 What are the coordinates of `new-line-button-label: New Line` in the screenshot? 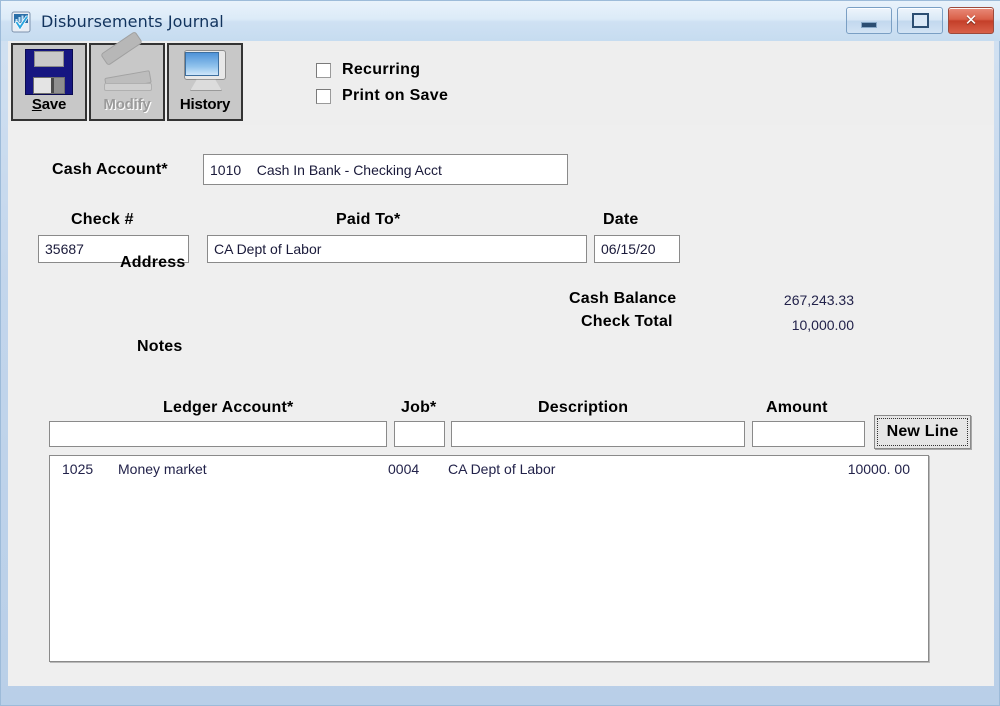 It's located at (922, 432).